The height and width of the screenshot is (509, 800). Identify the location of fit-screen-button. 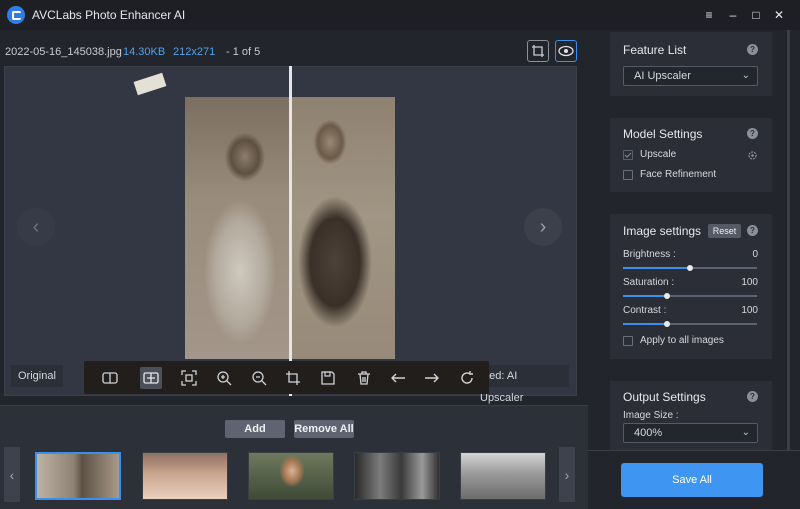
(189, 378).